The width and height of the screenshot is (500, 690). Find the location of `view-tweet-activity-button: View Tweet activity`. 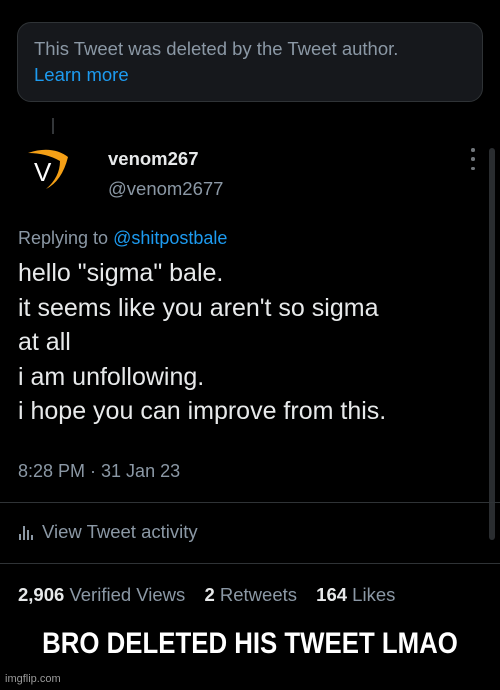

view-tweet-activity-button: View Tweet activity is located at coordinates (108, 532).